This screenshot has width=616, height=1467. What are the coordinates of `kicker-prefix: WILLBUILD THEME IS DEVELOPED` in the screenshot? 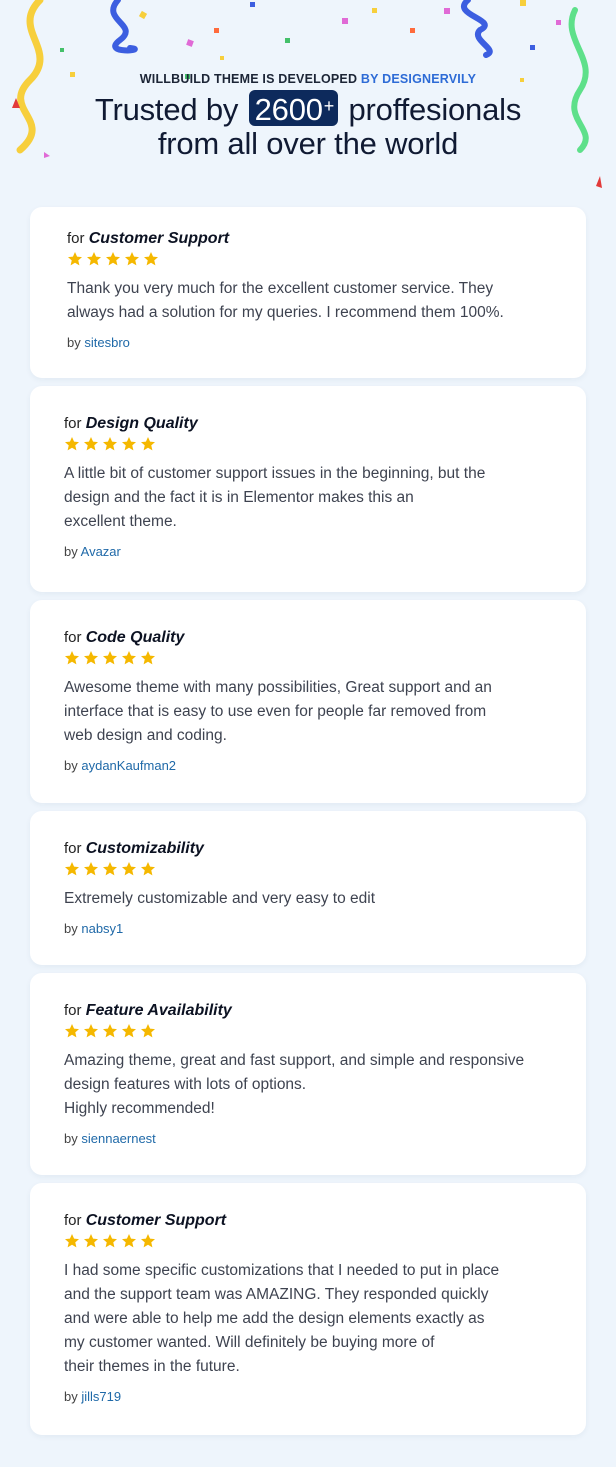 It's located at (248, 79).